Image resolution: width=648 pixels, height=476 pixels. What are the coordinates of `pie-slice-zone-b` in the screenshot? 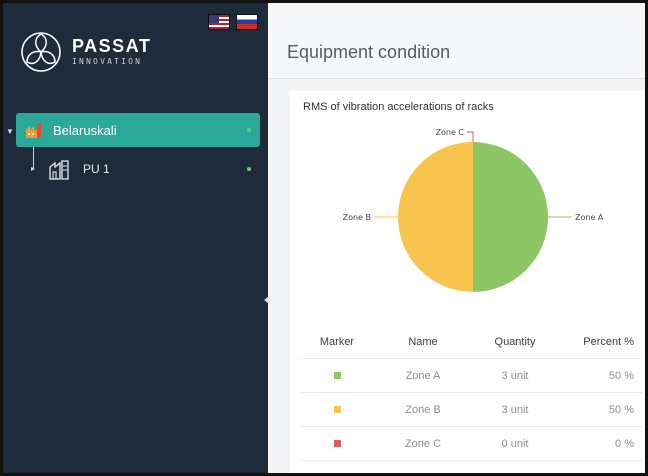 It's located at (435, 217).